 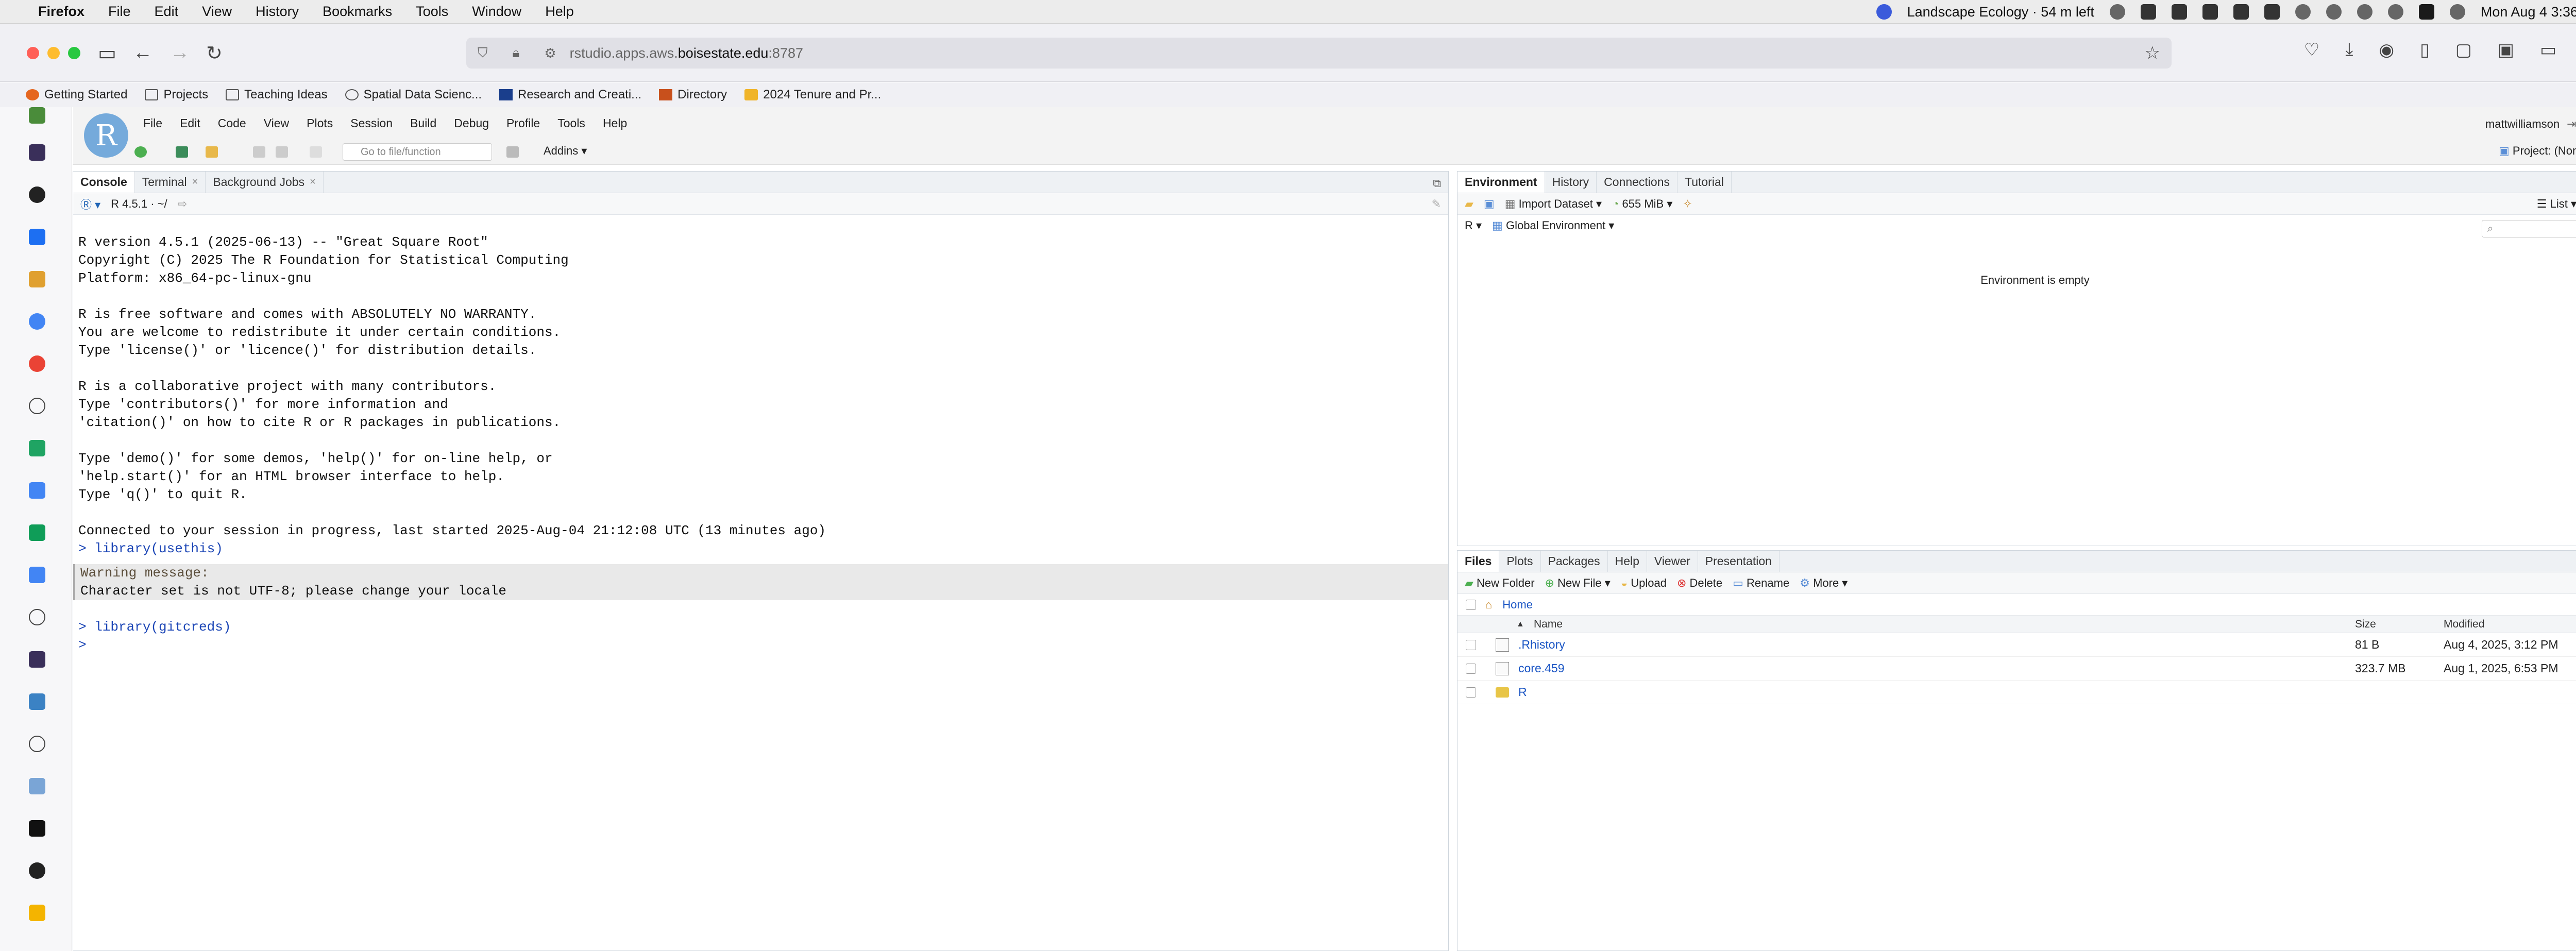 What do you see at coordinates (170, 182) in the screenshot?
I see `tab-terminal: Terminal ×` at bounding box center [170, 182].